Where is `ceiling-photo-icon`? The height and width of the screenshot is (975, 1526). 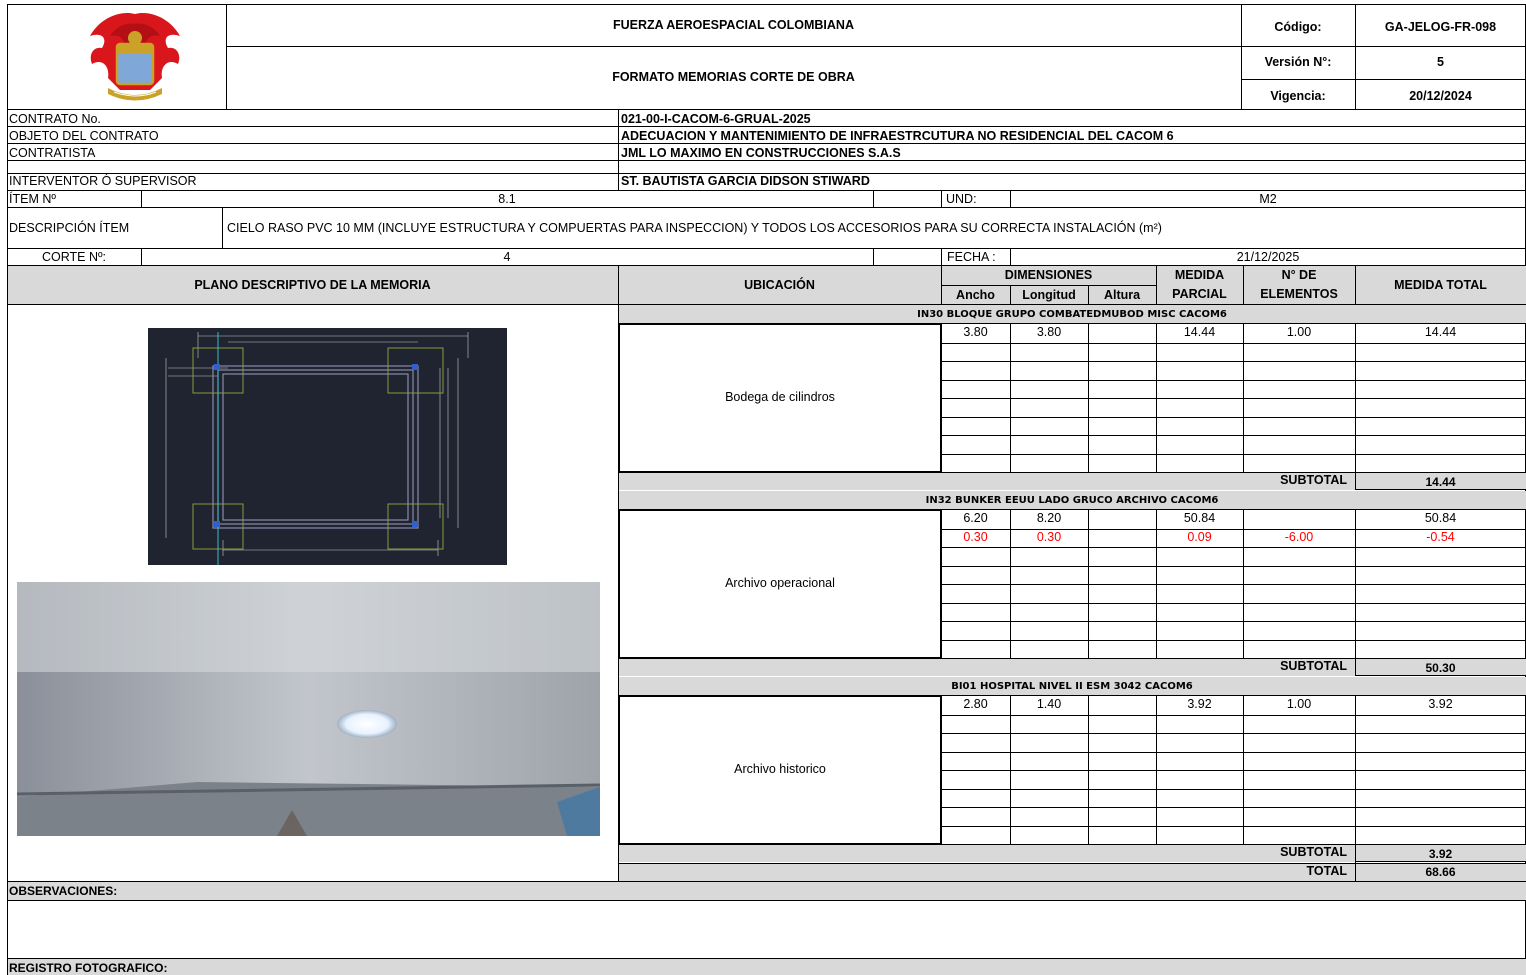
ceiling-photo-icon is located at coordinates (308, 709).